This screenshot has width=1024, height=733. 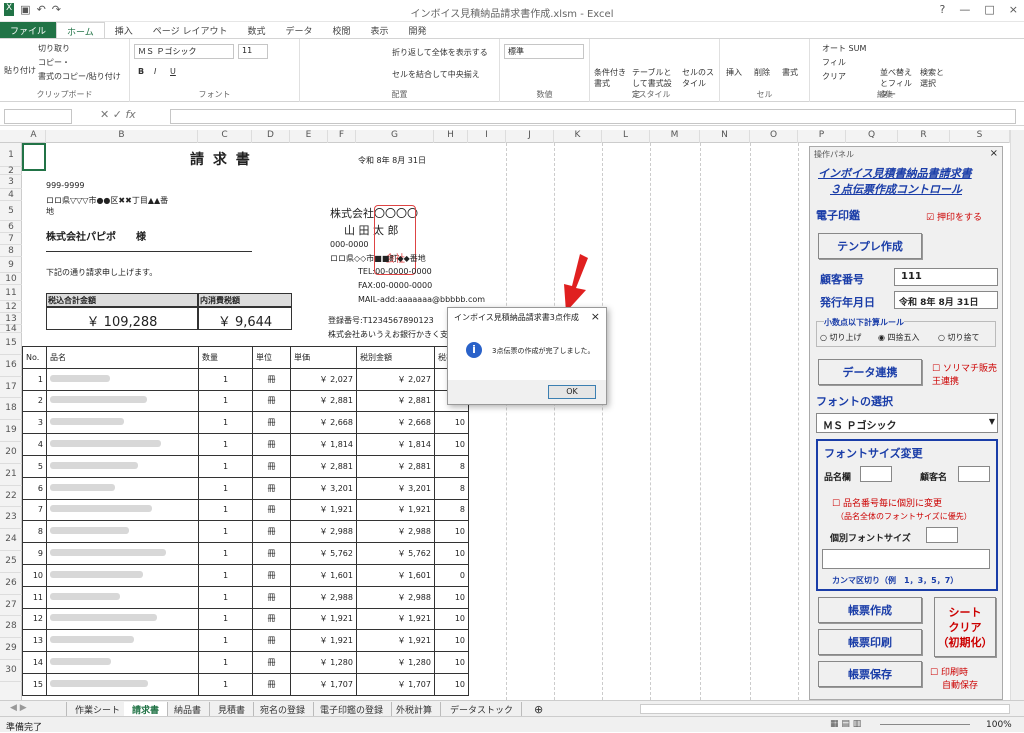 What do you see at coordinates (118, 114) in the screenshot?
I see `function-icon: ✕ ✓ fx` at bounding box center [118, 114].